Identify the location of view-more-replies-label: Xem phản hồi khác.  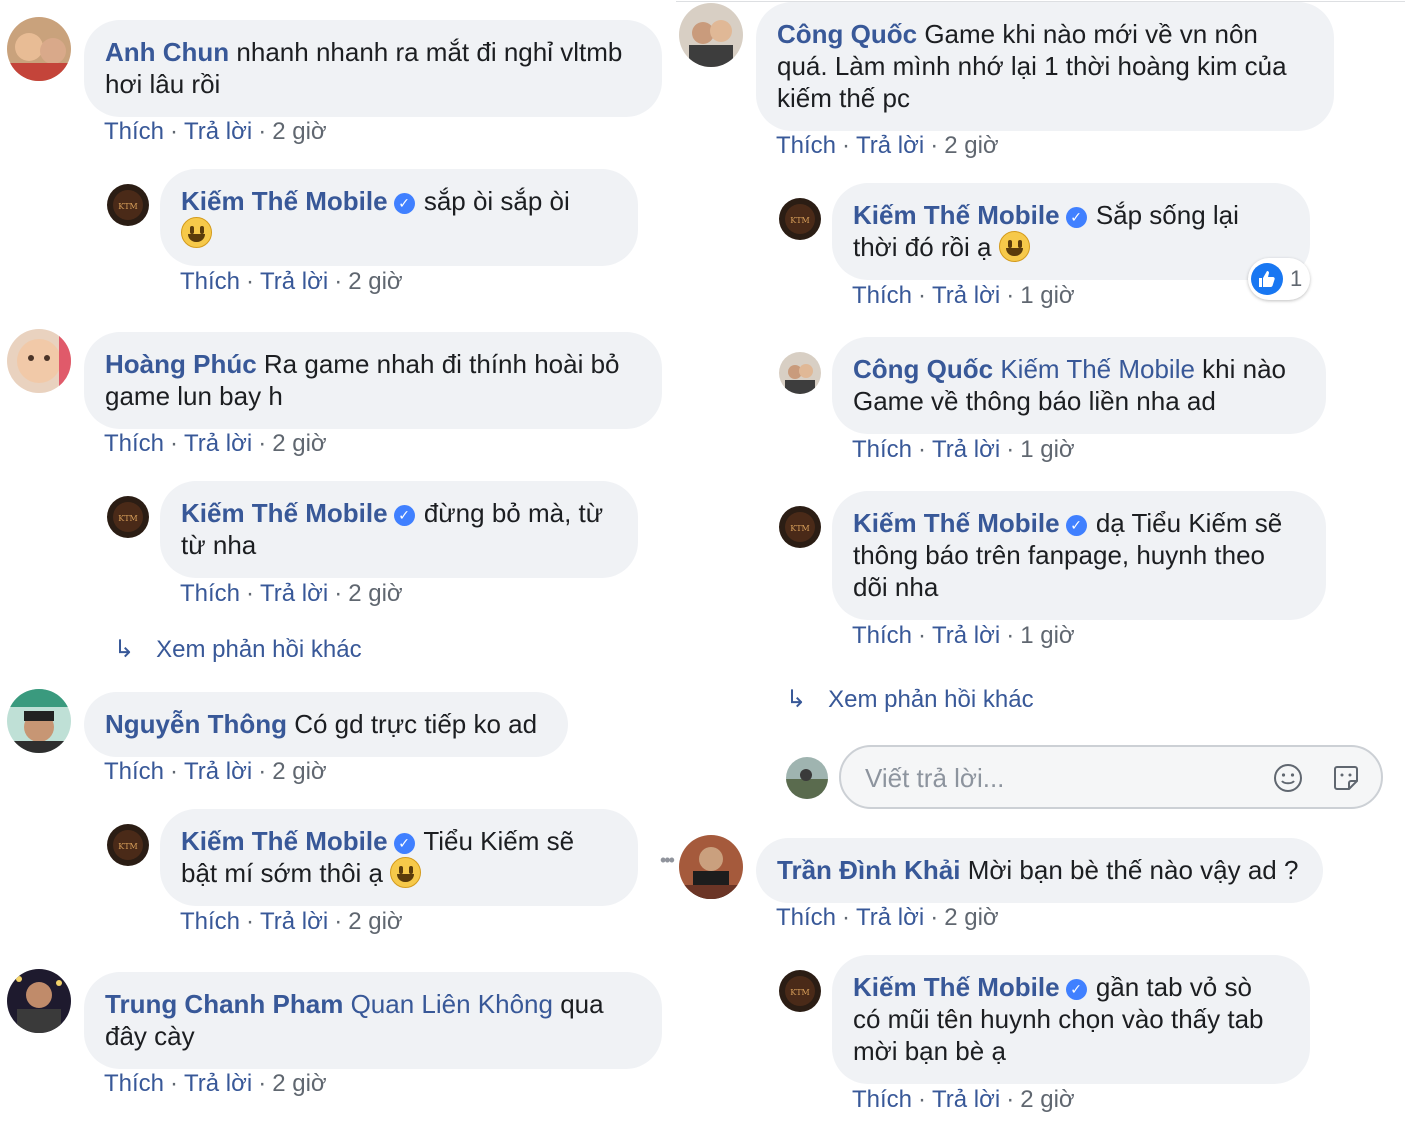
(931, 699).